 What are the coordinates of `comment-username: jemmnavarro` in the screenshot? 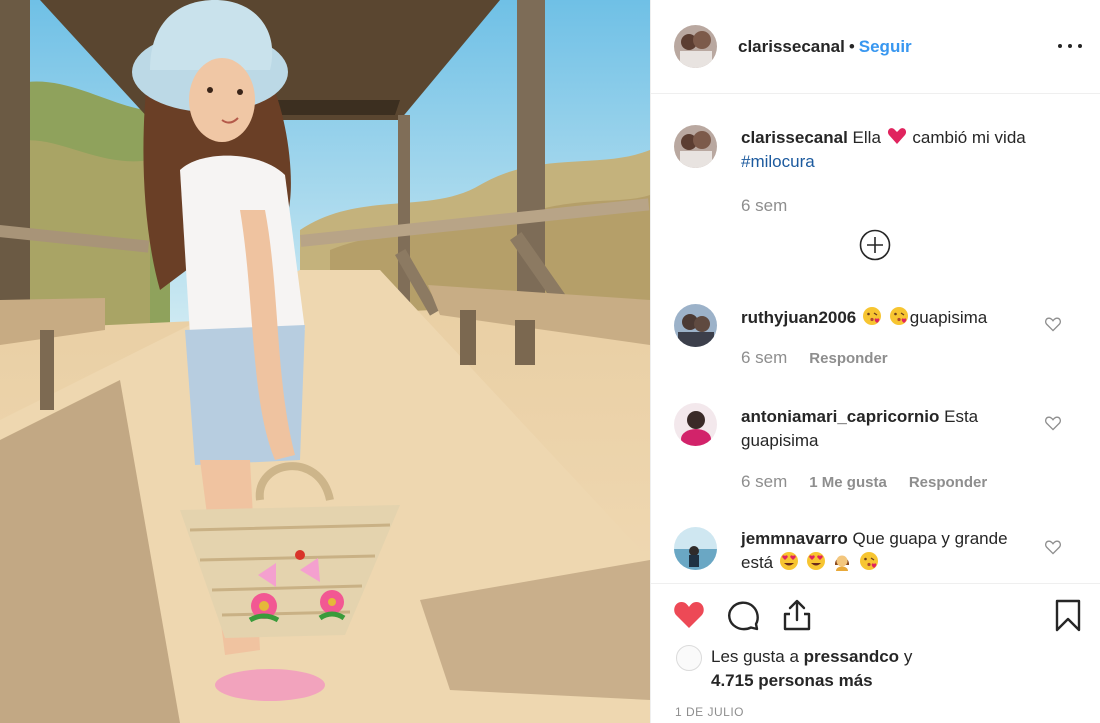 It's located at (794, 538).